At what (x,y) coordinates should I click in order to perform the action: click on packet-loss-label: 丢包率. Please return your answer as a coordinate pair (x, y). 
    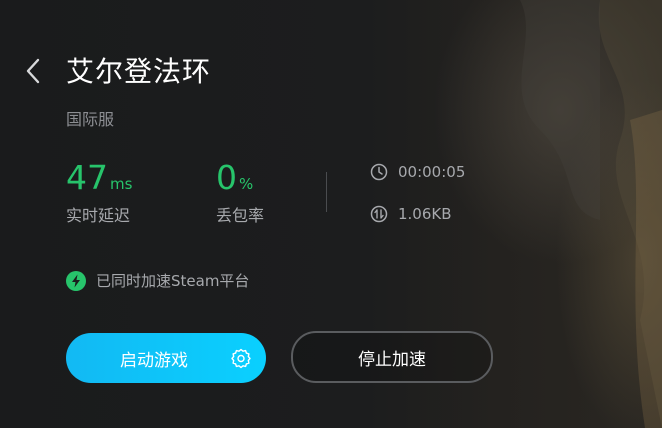
    Looking at the image, I should click on (240, 215).